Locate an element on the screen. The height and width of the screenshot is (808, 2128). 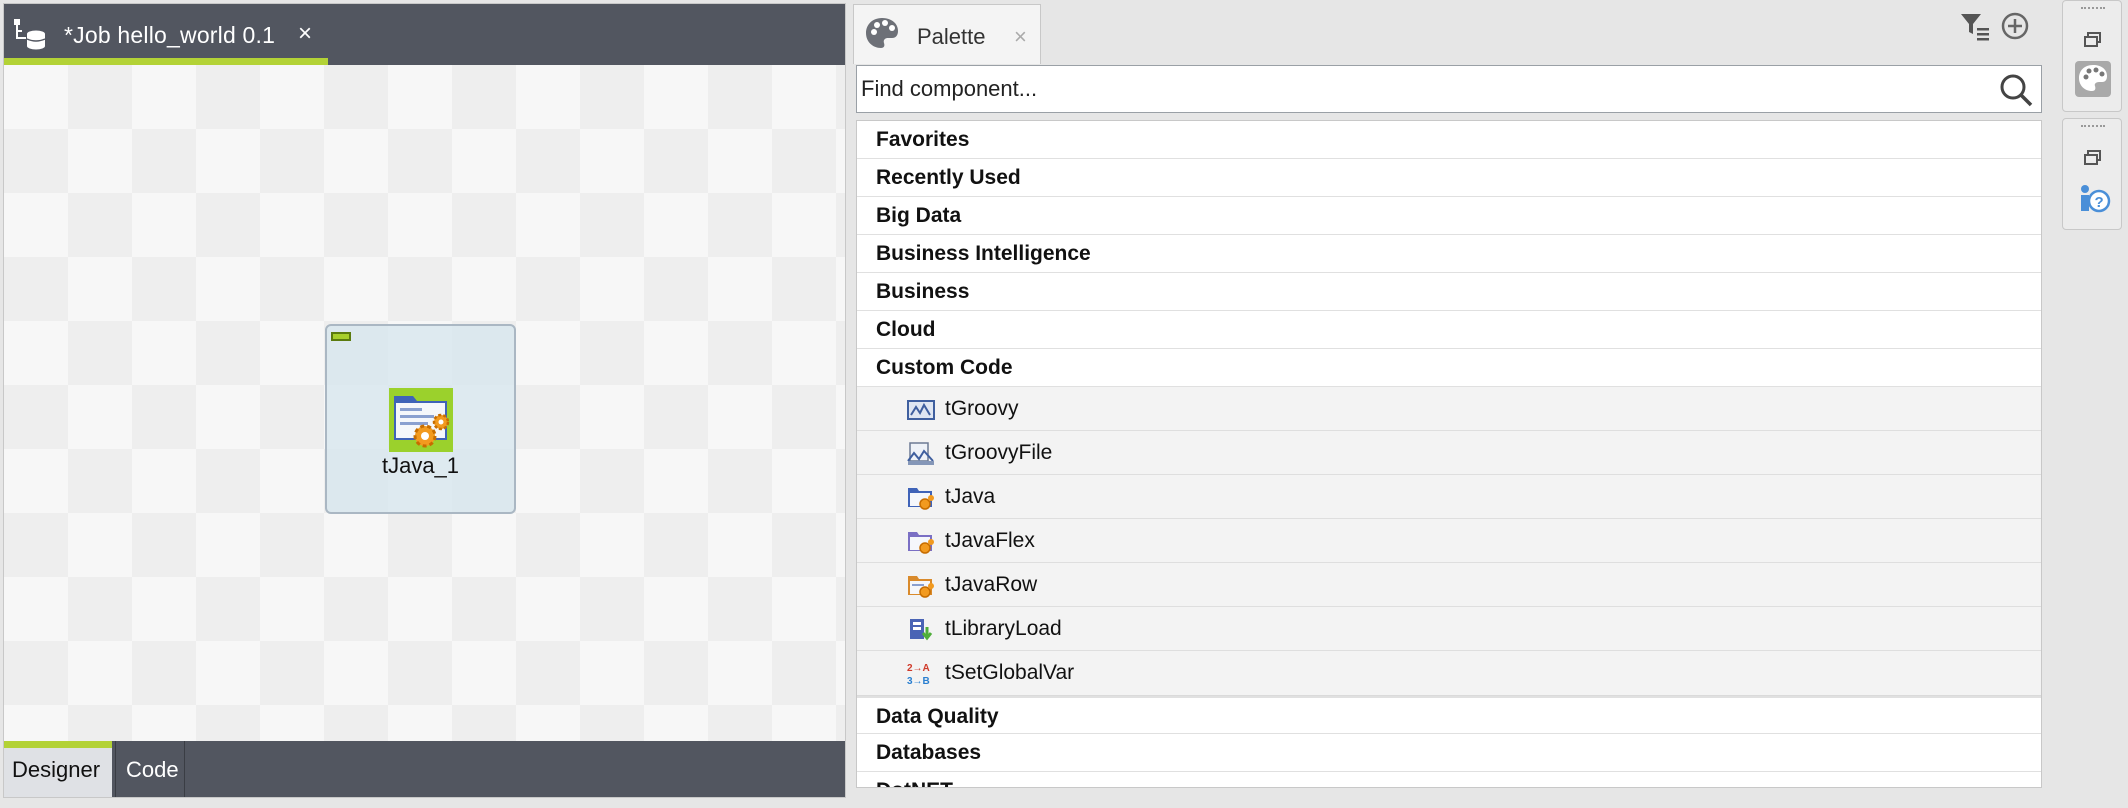
category-data-quality: Data Quality is located at coordinates (1449, 715).